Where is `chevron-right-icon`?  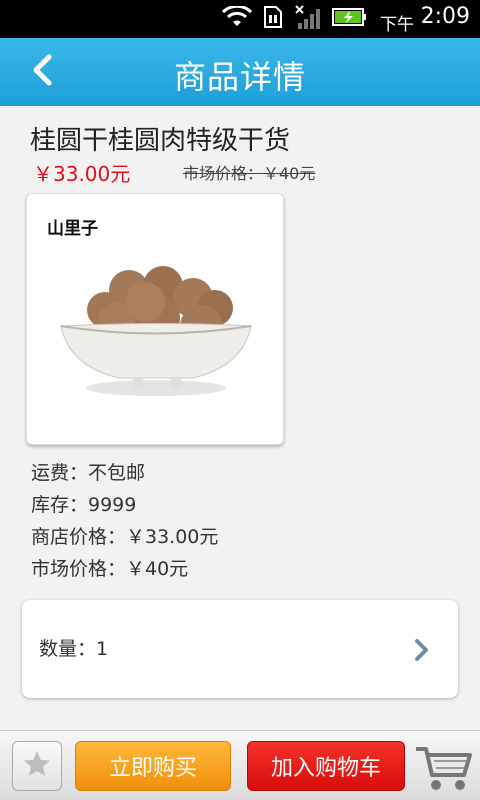
chevron-right-icon is located at coordinates (422, 652).